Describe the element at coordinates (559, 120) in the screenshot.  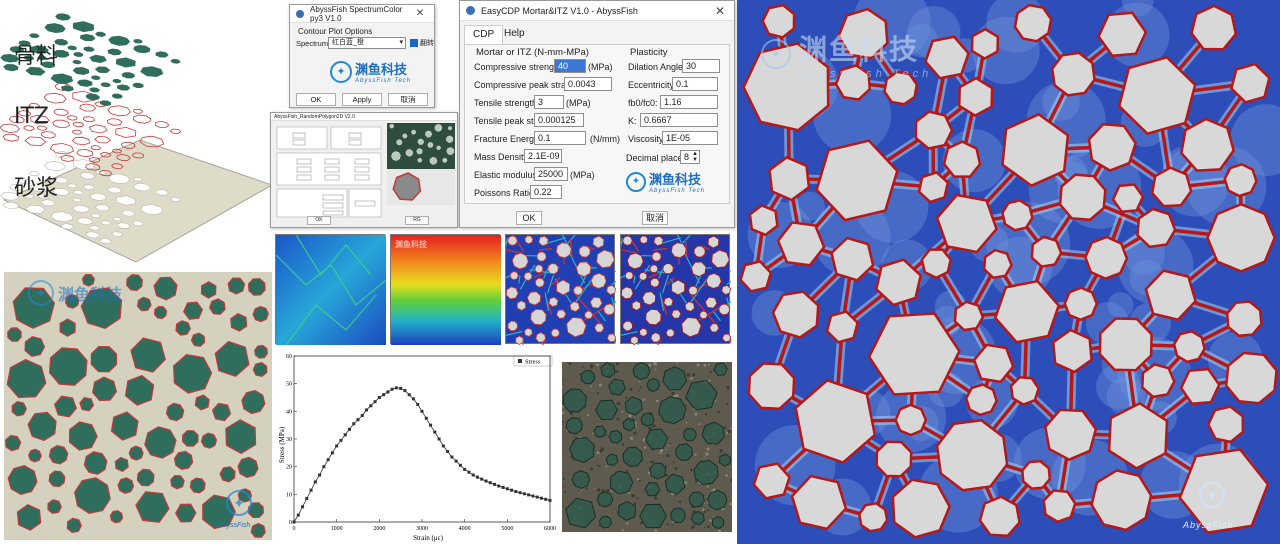
I see `tensile-peak-strain-input: 0.000125` at that location.